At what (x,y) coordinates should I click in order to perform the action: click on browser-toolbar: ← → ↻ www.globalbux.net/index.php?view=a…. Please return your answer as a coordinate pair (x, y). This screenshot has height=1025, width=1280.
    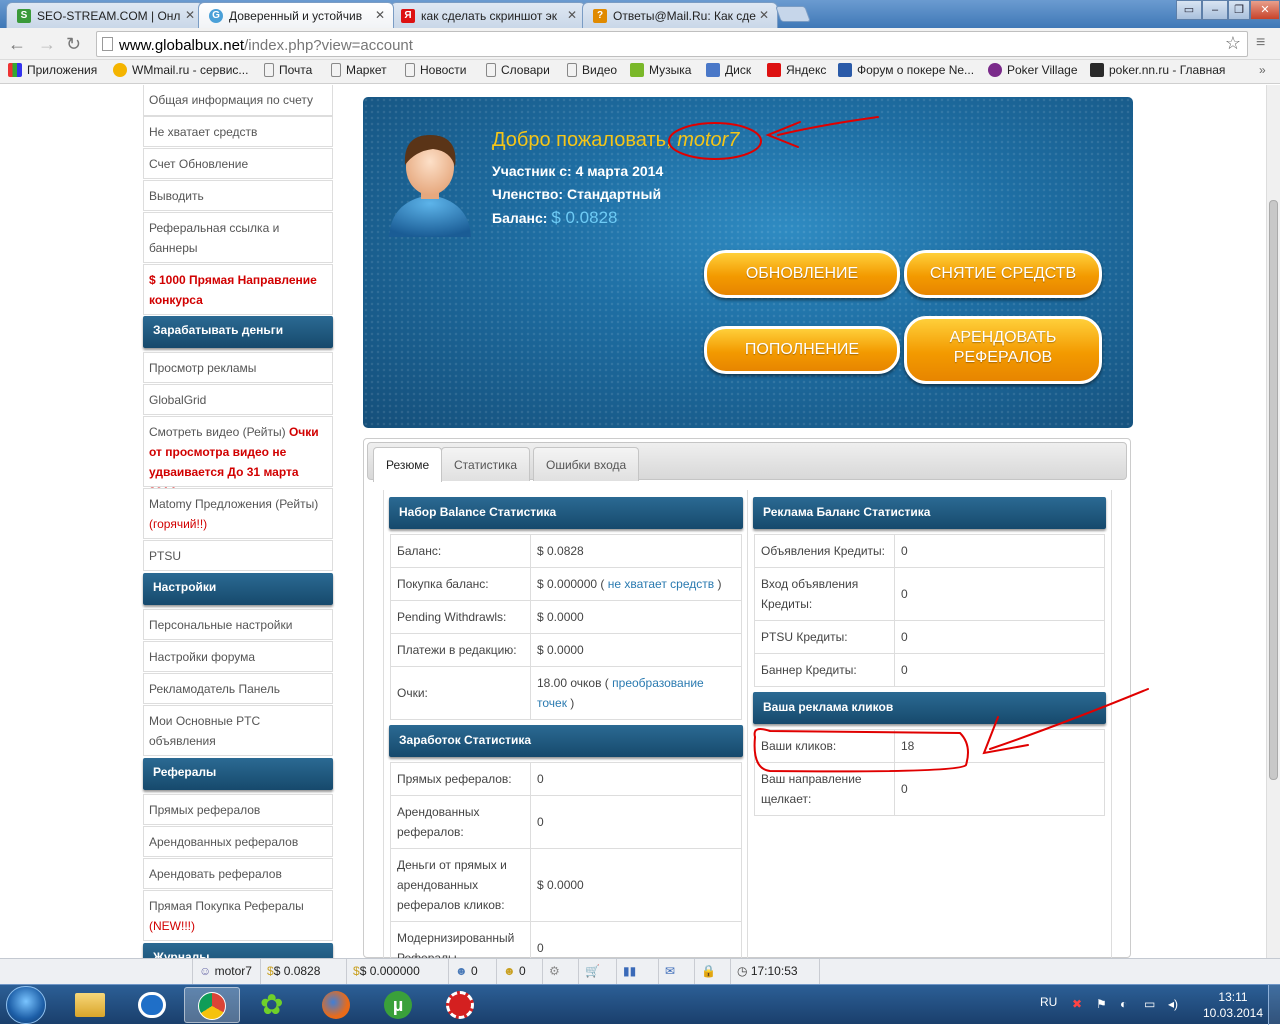
    Looking at the image, I should click on (640, 44).